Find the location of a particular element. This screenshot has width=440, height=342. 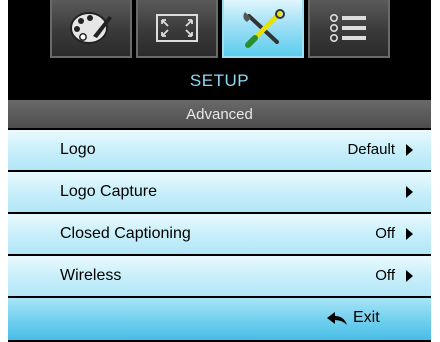

tools-icon is located at coordinates (264, 28).